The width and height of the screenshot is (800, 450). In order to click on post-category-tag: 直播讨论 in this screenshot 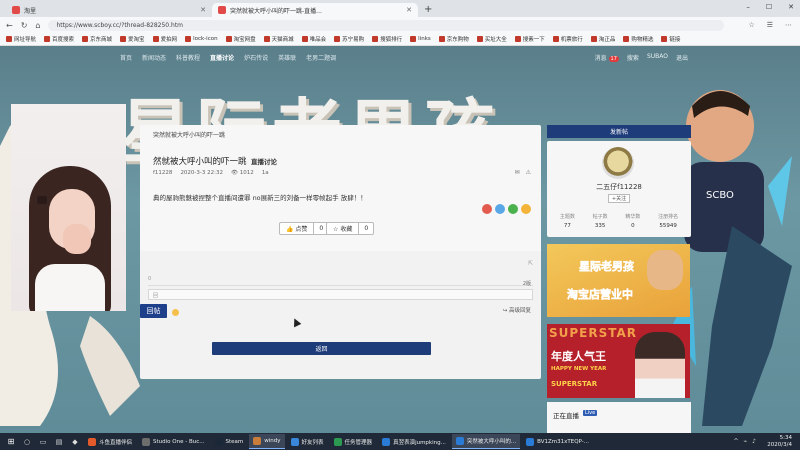, I will do `click(264, 161)`.